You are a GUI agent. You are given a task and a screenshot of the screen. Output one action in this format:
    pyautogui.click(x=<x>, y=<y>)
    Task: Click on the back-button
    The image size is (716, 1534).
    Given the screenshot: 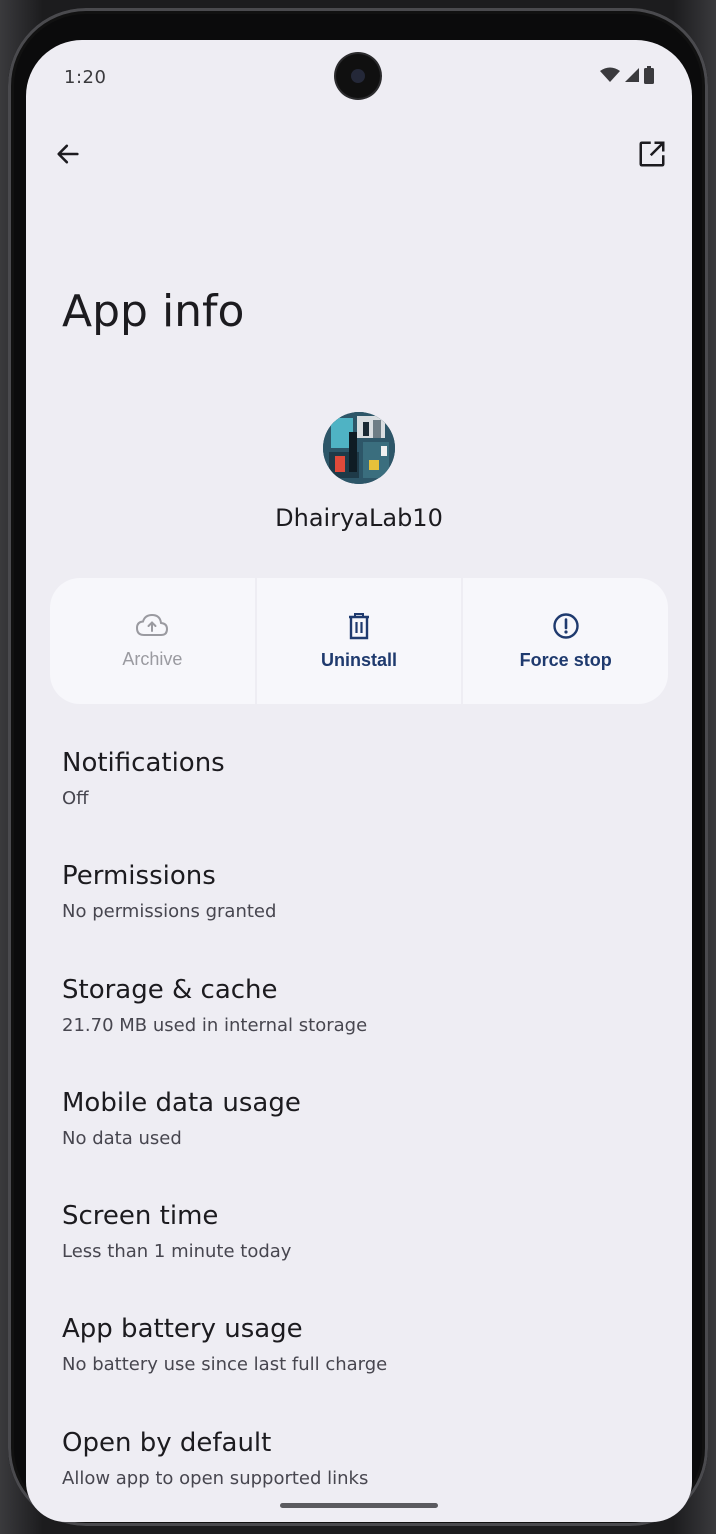 What is the action you would take?
    pyautogui.click(x=68, y=154)
    